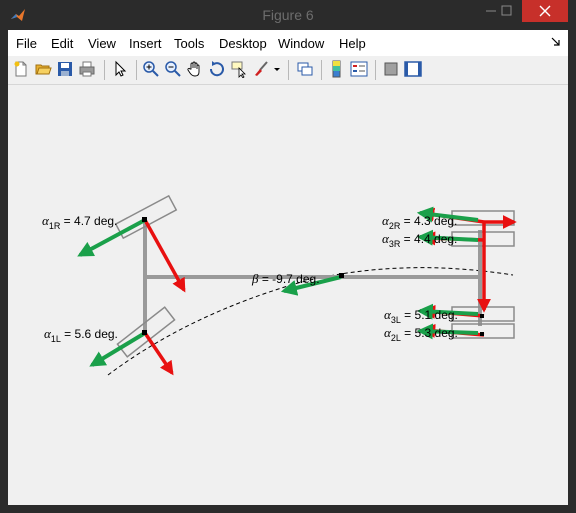  Describe the element at coordinates (509, 11) in the screenshot. I see `maximize-button` at that location.